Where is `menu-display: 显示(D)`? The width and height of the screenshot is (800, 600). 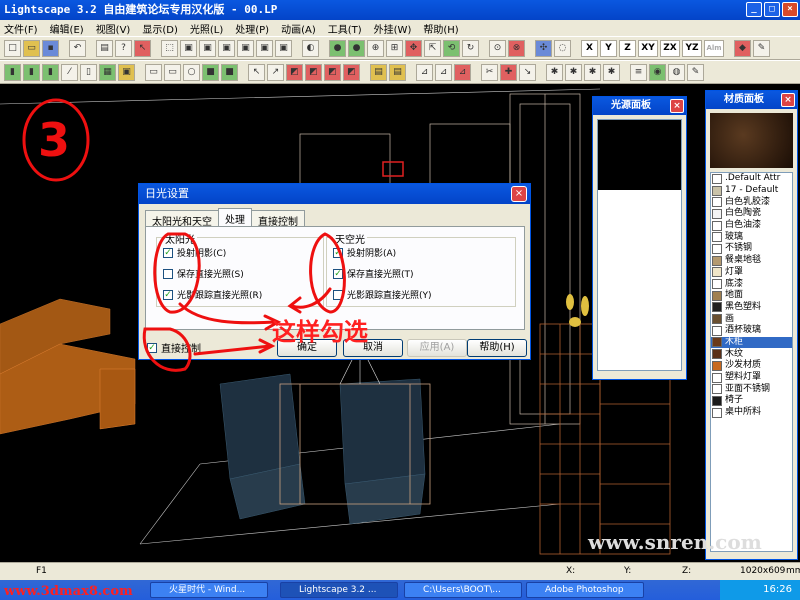 menu-display: 显示(D) is located at coordinates (160, 28).